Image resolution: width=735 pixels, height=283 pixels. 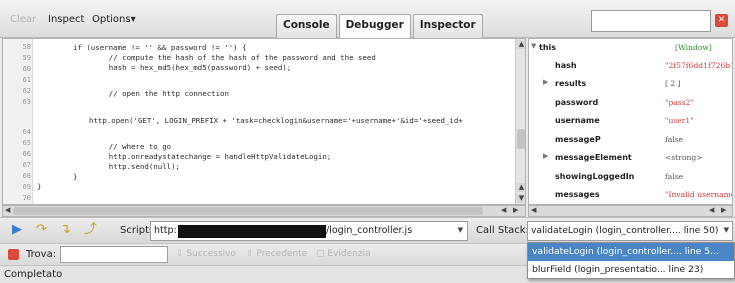 What do you see at coordinates (75, 176) in the screenshot?
I see `code-line: }` at bounding box center [75, 176].